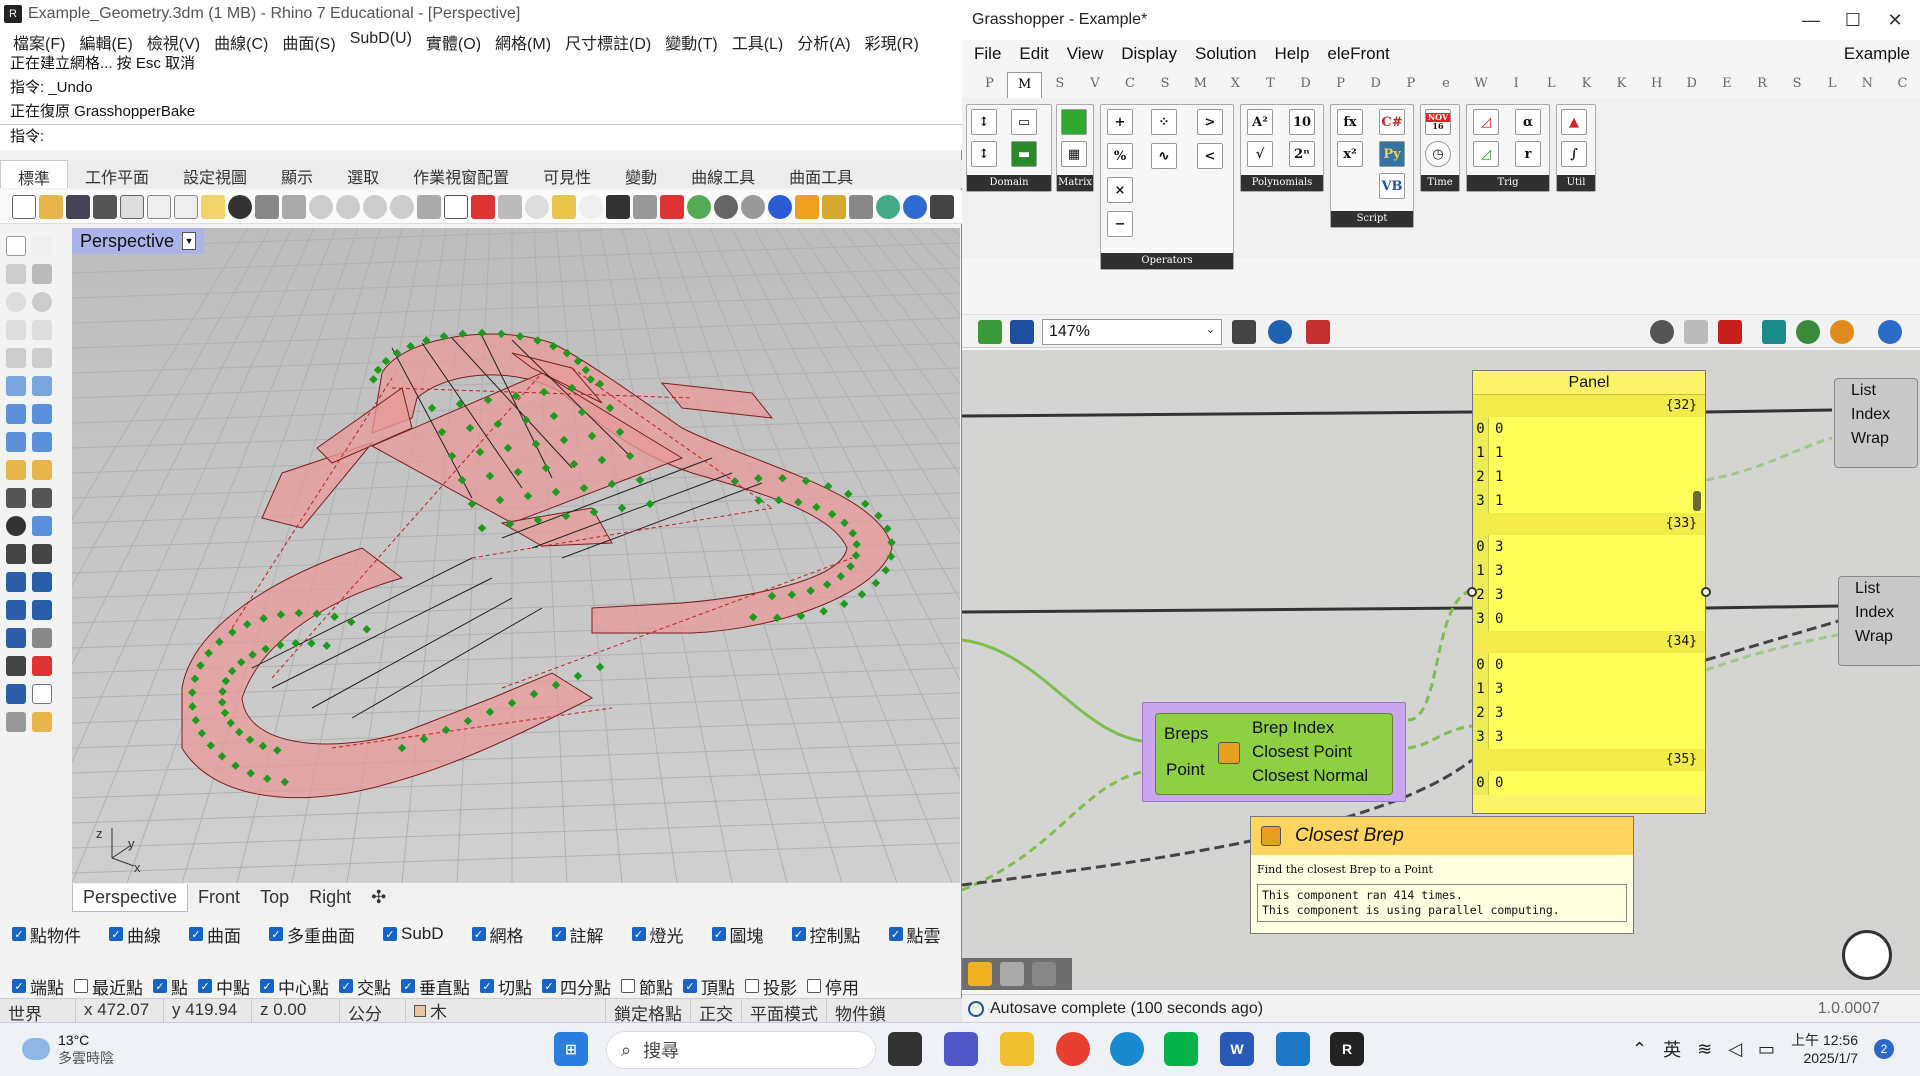 Image resolution: width=1920 pixels, height=1076 pixels. What do you see at coordinates (1025, 85) in the screenshot?
I see `gh-tab: M` at bounding box center [1025, 85].